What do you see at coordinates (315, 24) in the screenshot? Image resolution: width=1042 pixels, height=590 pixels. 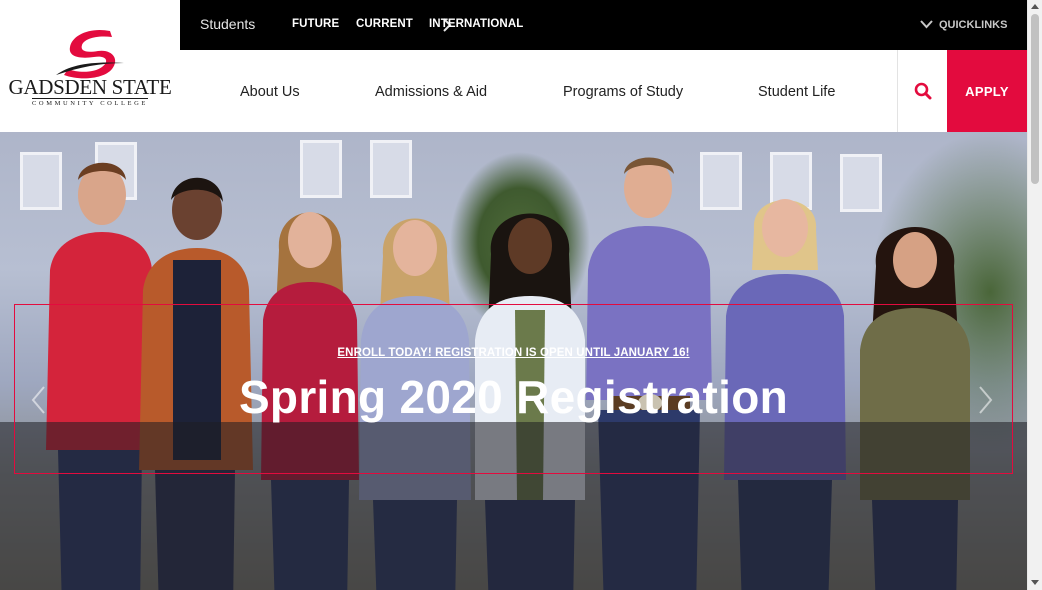 I see `future-students-link: FUTURE` at bounding box center [315, 24].